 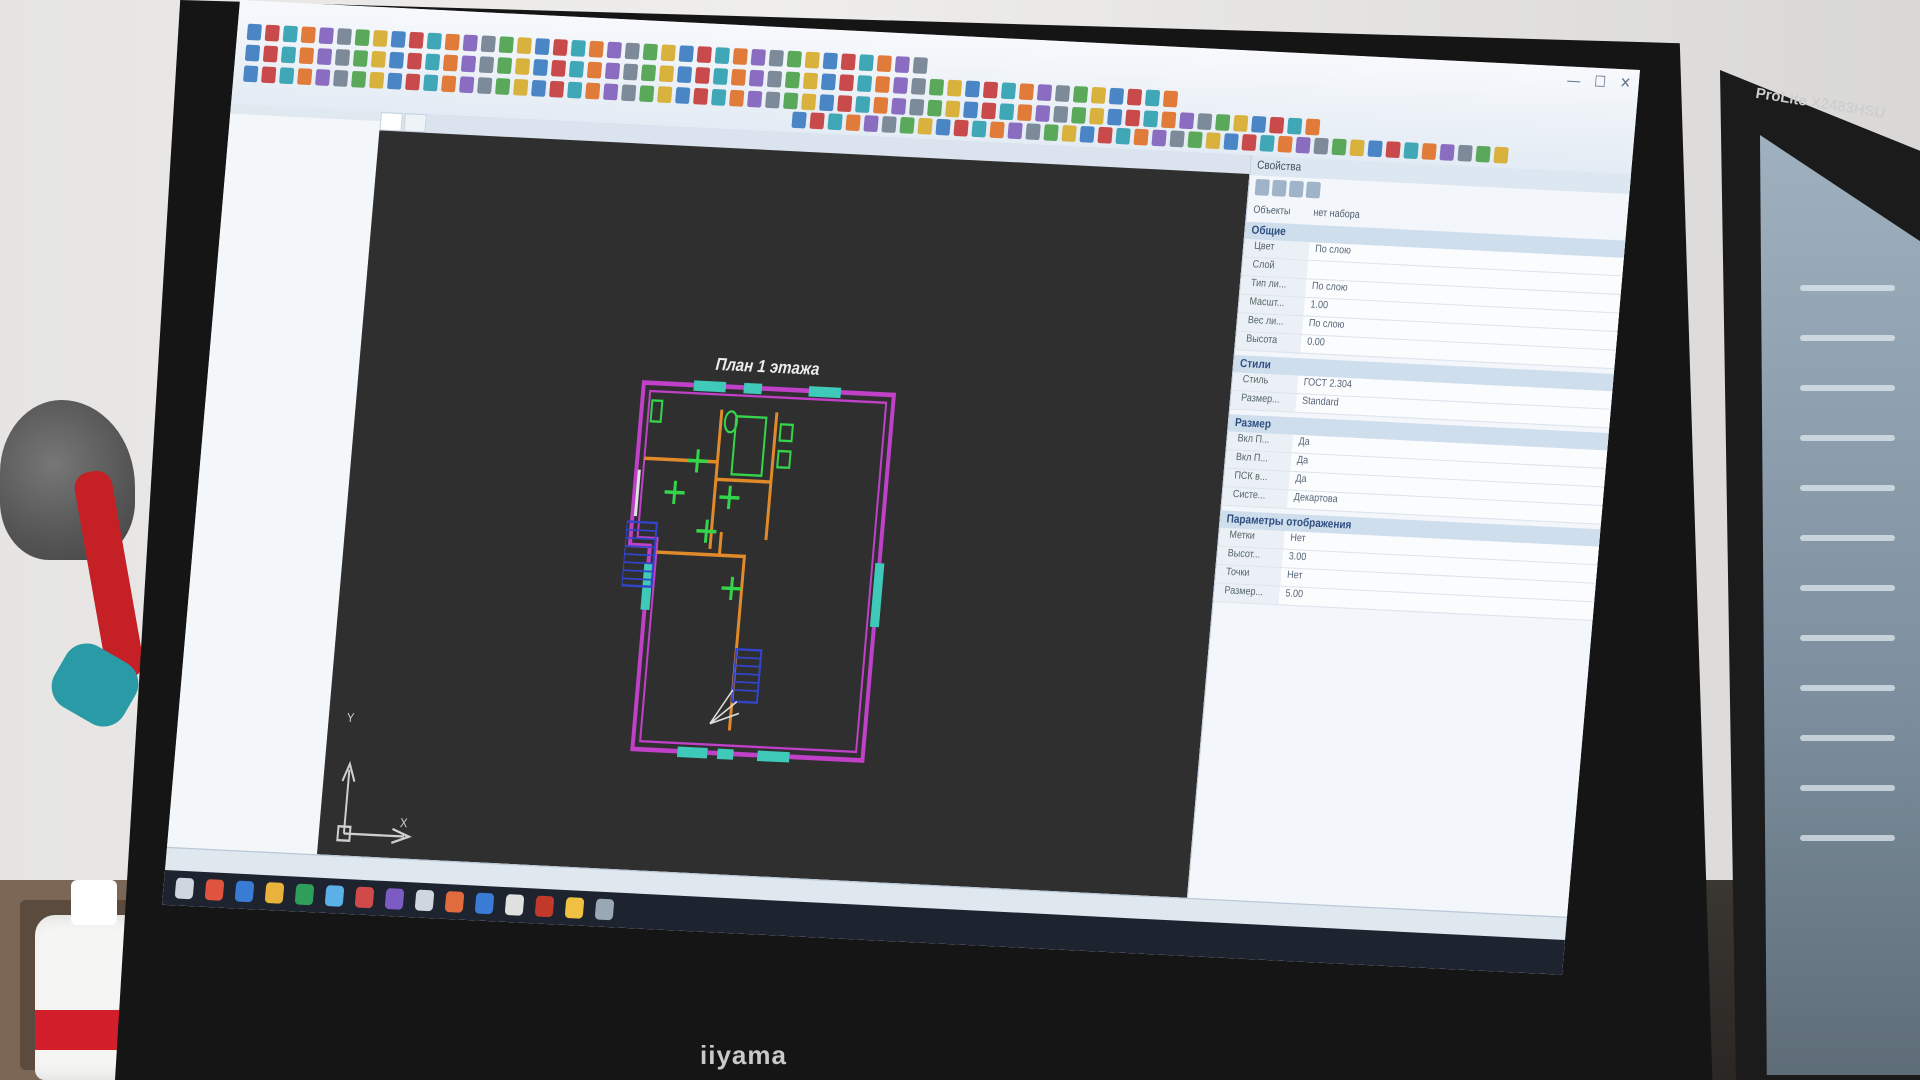 What do you see at coordinates (1296, 189) in the screenshot?
I see `filter-icon` at bounding box center [1296, 189].